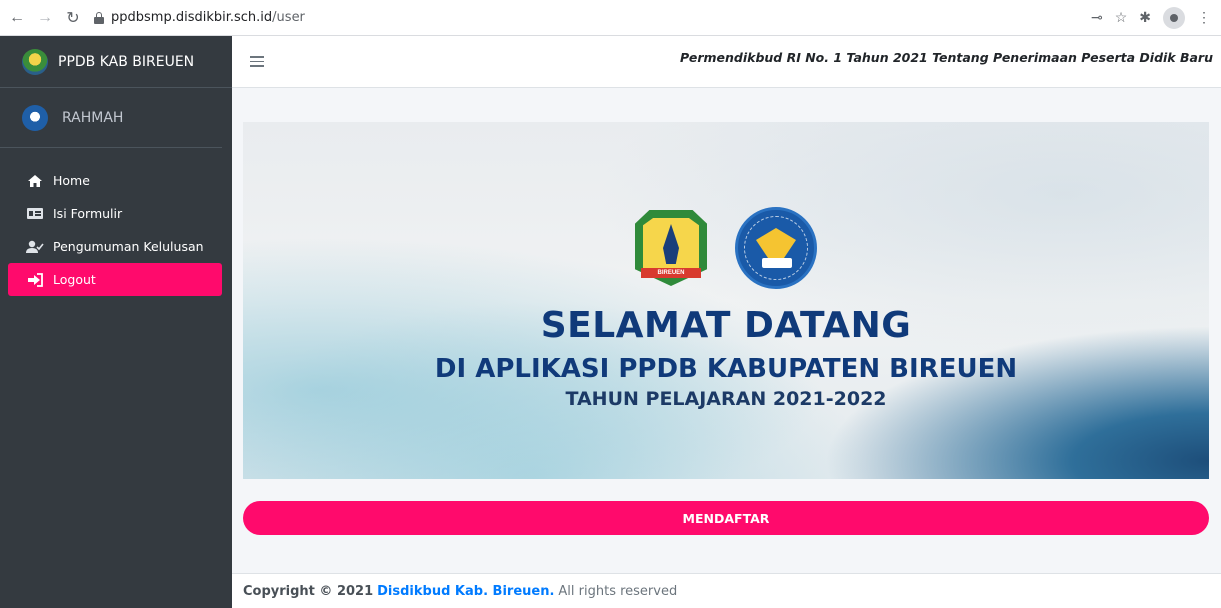  I want to click on rights-text: All rights reserved, so click(618, 591).